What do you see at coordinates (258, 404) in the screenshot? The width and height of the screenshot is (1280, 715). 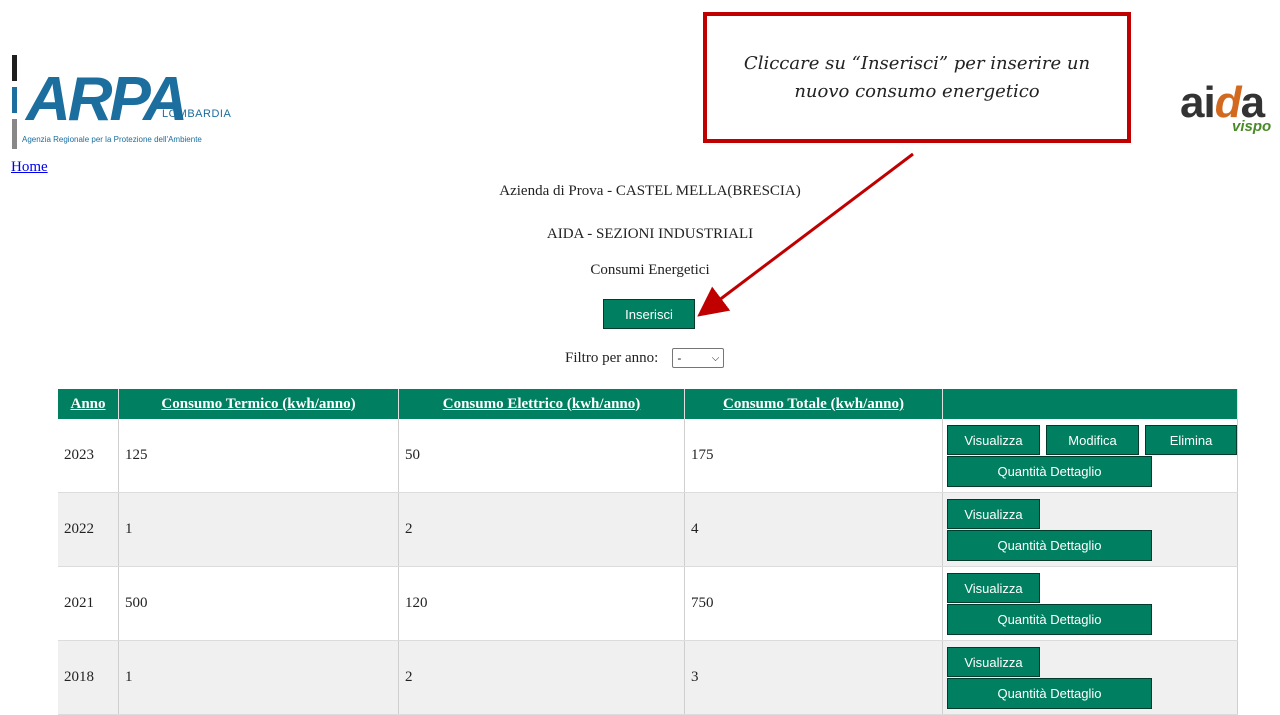 I see `column-header-thermal: Consumo Termico (kwh/anno)` at bounding box center [258, 404].